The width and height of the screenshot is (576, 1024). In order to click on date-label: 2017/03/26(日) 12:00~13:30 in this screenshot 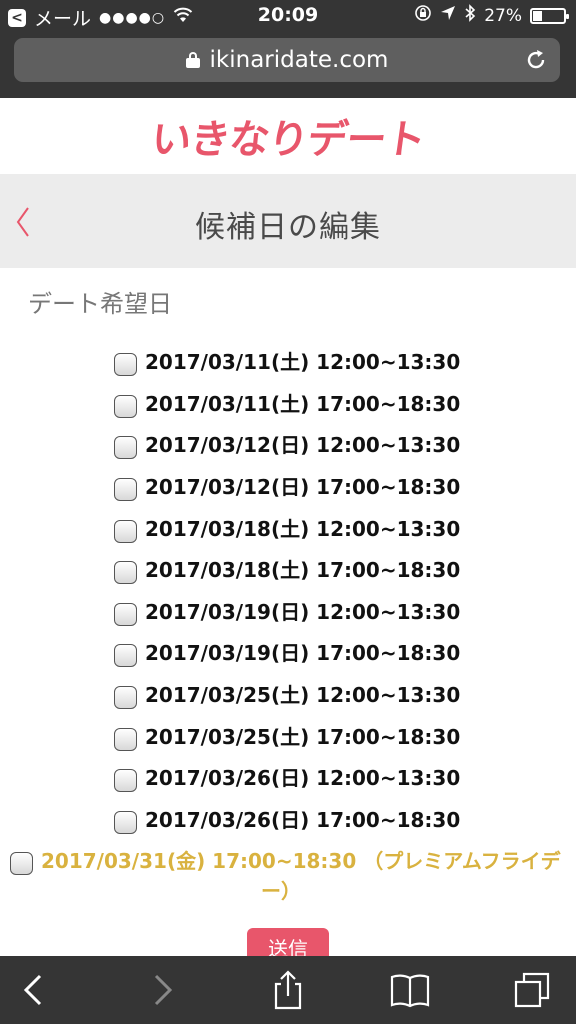, I will do `click(303, 778)`.